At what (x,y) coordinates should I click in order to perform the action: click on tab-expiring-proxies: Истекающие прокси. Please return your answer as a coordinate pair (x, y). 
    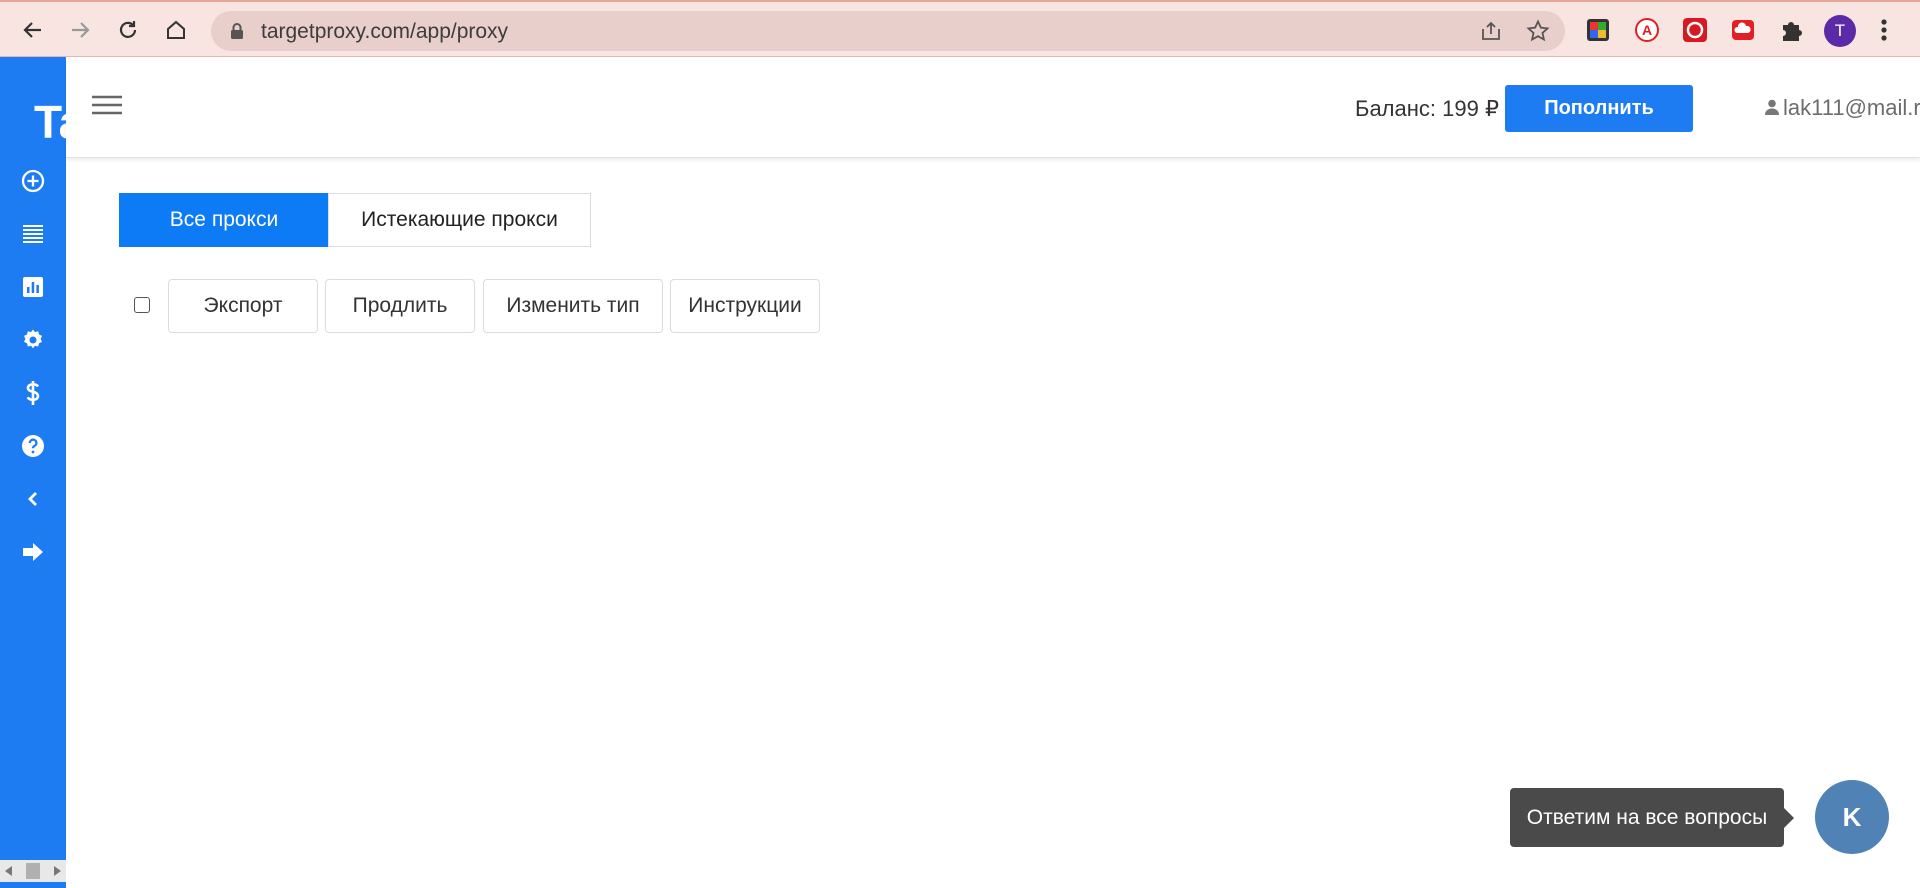
    Looking at the image, I should click on (459, 220).